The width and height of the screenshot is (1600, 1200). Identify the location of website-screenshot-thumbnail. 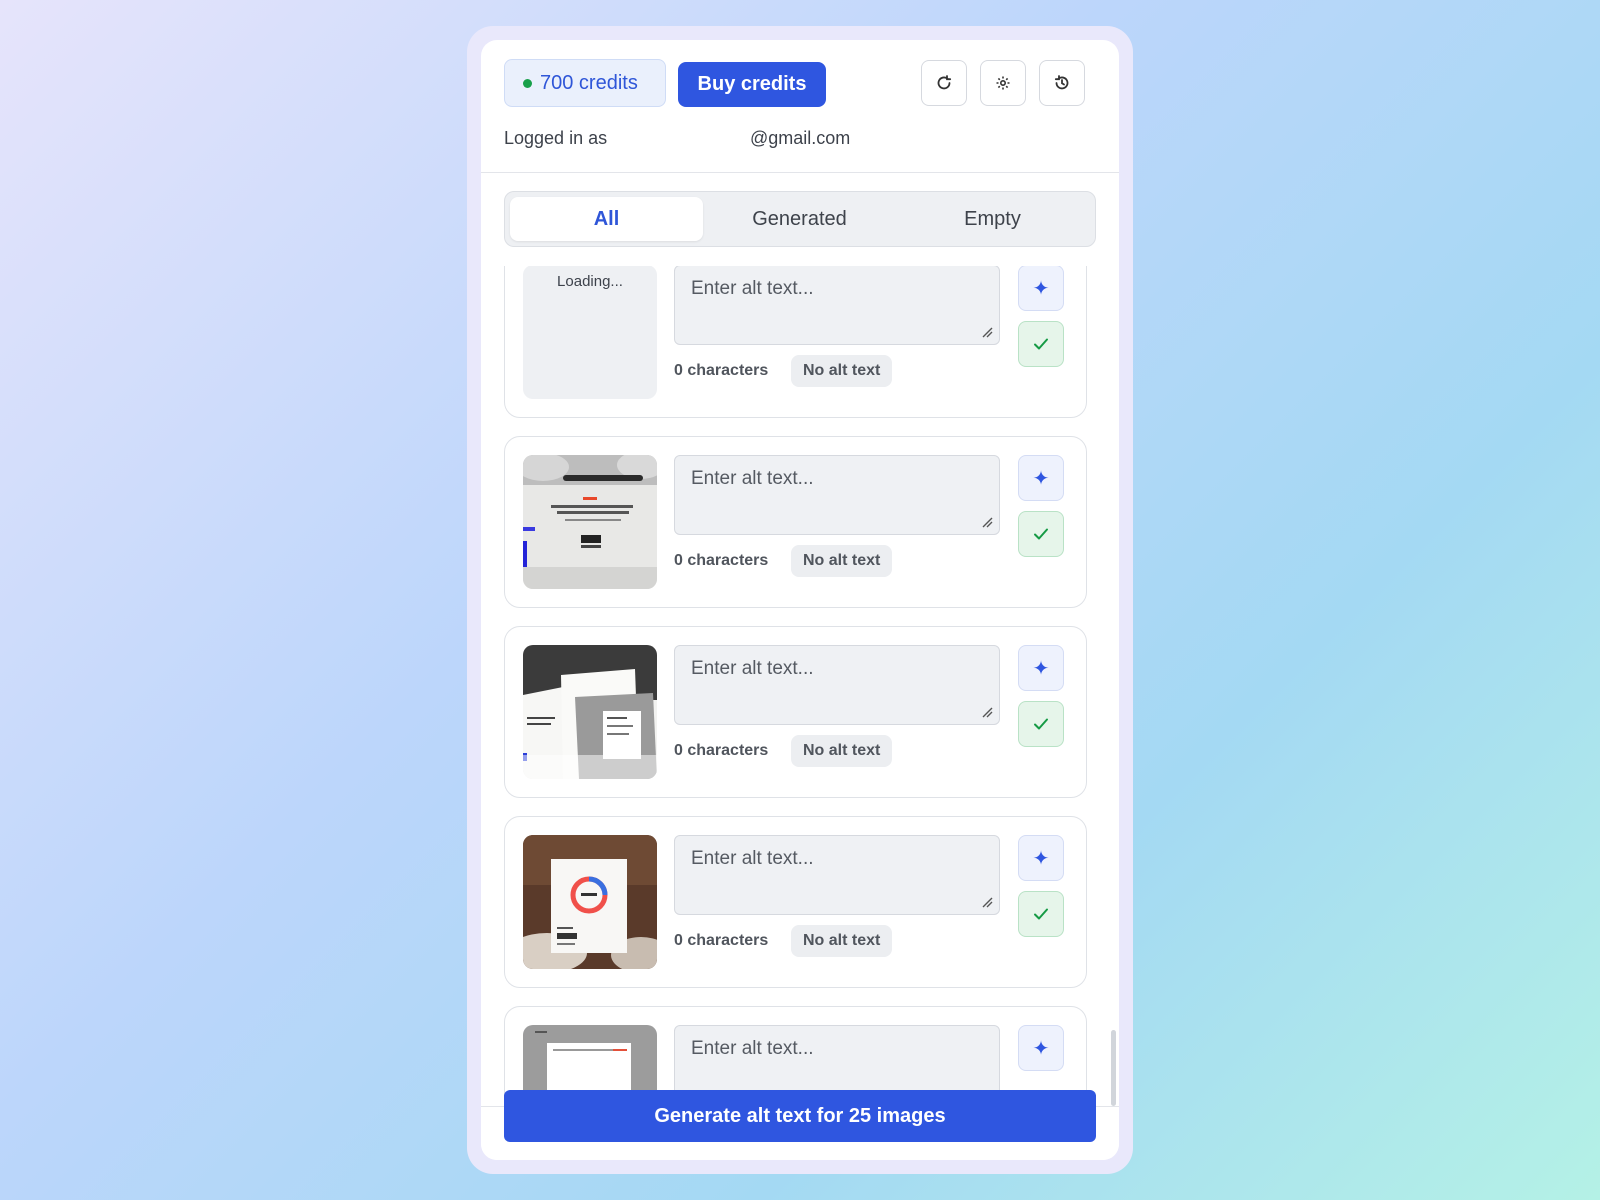
(590, 522).